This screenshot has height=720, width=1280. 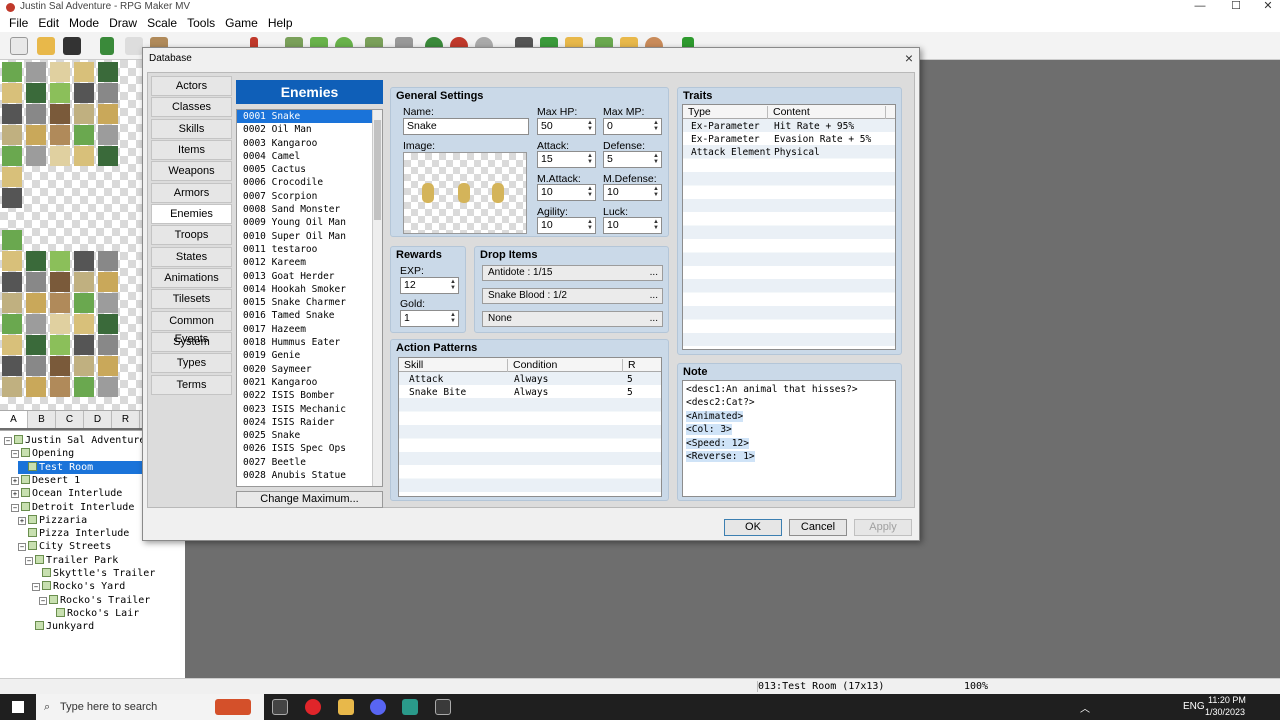 What do you see at coordinates (632, 192) in the screenshot?
I see `m-defense-field: 10 ▲ ▼` at bounding box center [632, 192].